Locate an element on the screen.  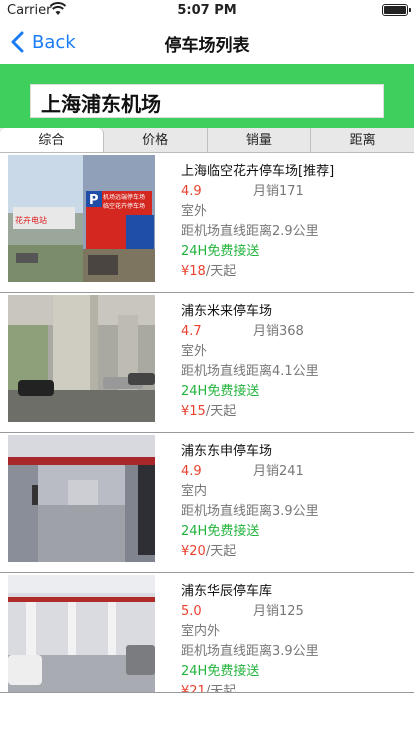
tab-price: 价格 is located at coordinates (156, 140).